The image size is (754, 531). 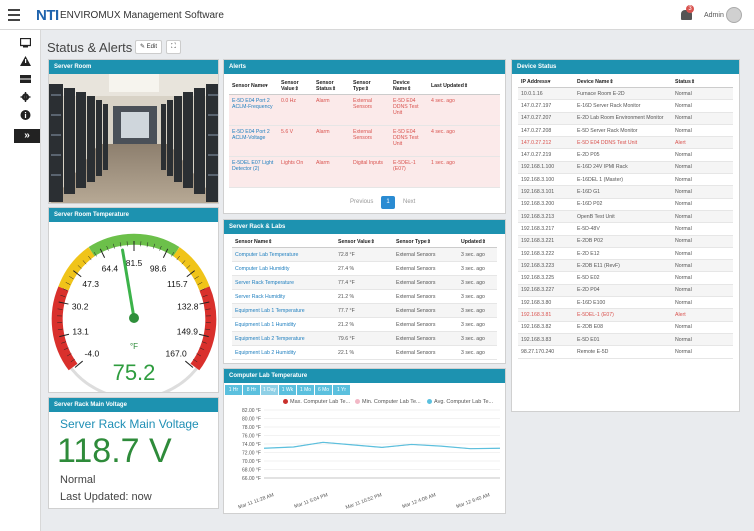 I want to click on device-row: 192.168.3.217 E-5D-48V Normal, so click(x=625, y=229).